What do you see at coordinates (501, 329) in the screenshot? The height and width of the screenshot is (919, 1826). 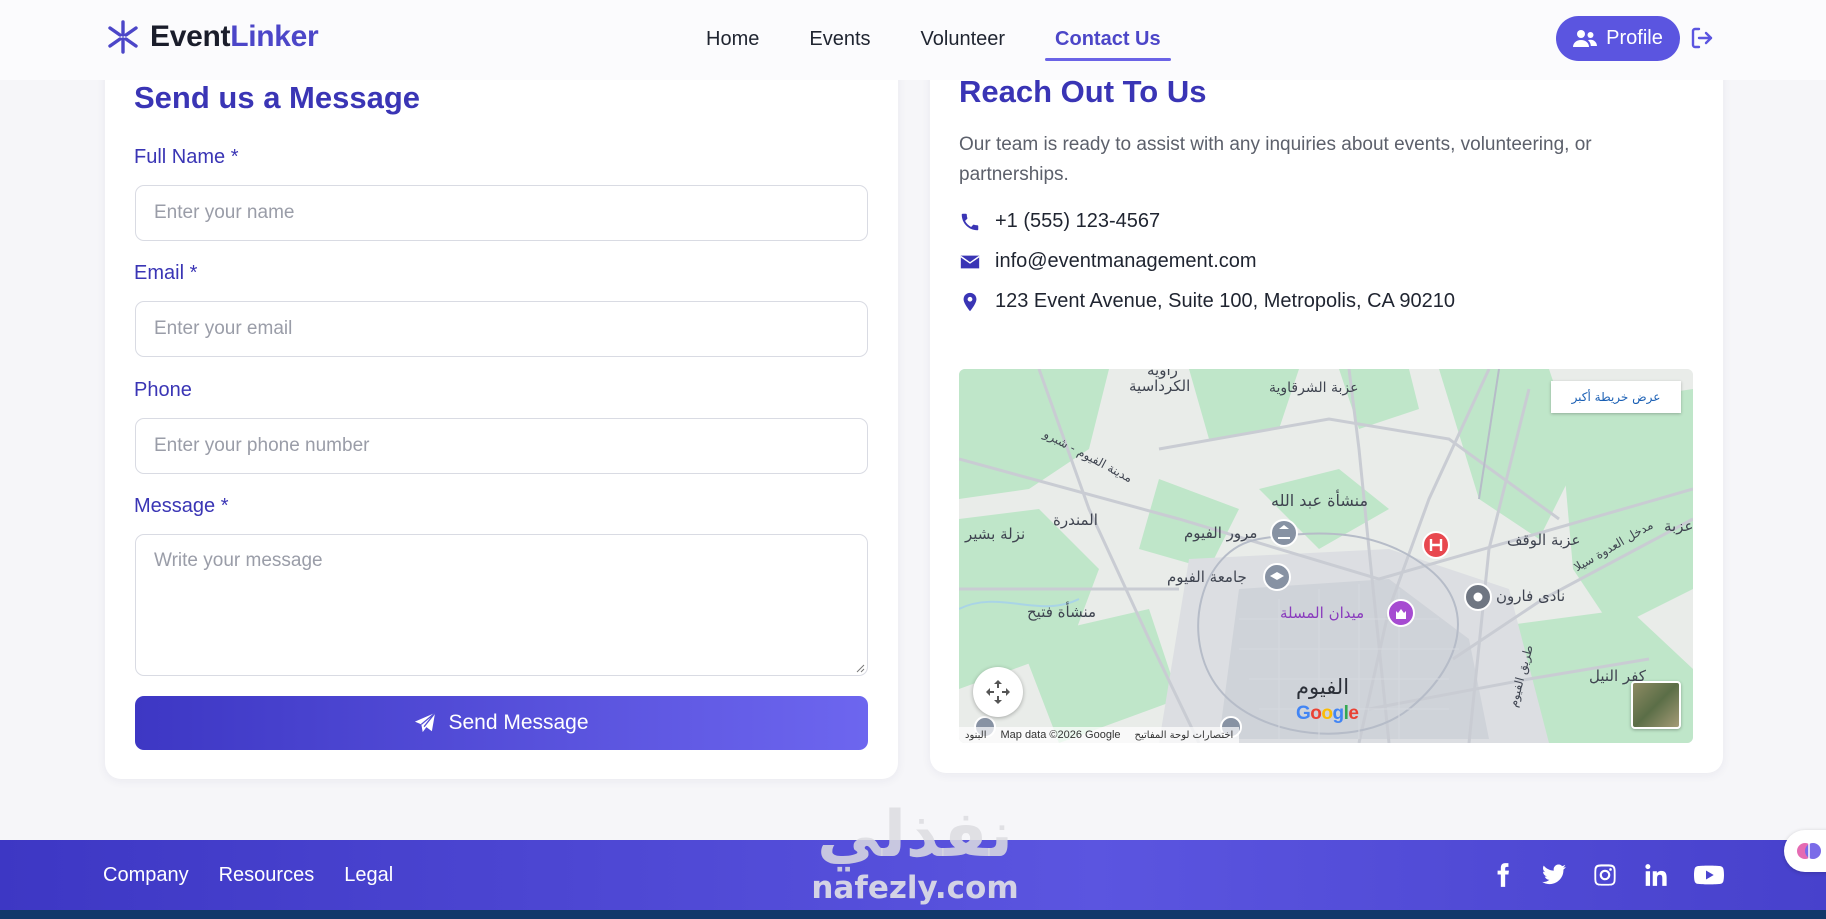 I see `email-field: Enter your email` at bounding box center [501, 329].